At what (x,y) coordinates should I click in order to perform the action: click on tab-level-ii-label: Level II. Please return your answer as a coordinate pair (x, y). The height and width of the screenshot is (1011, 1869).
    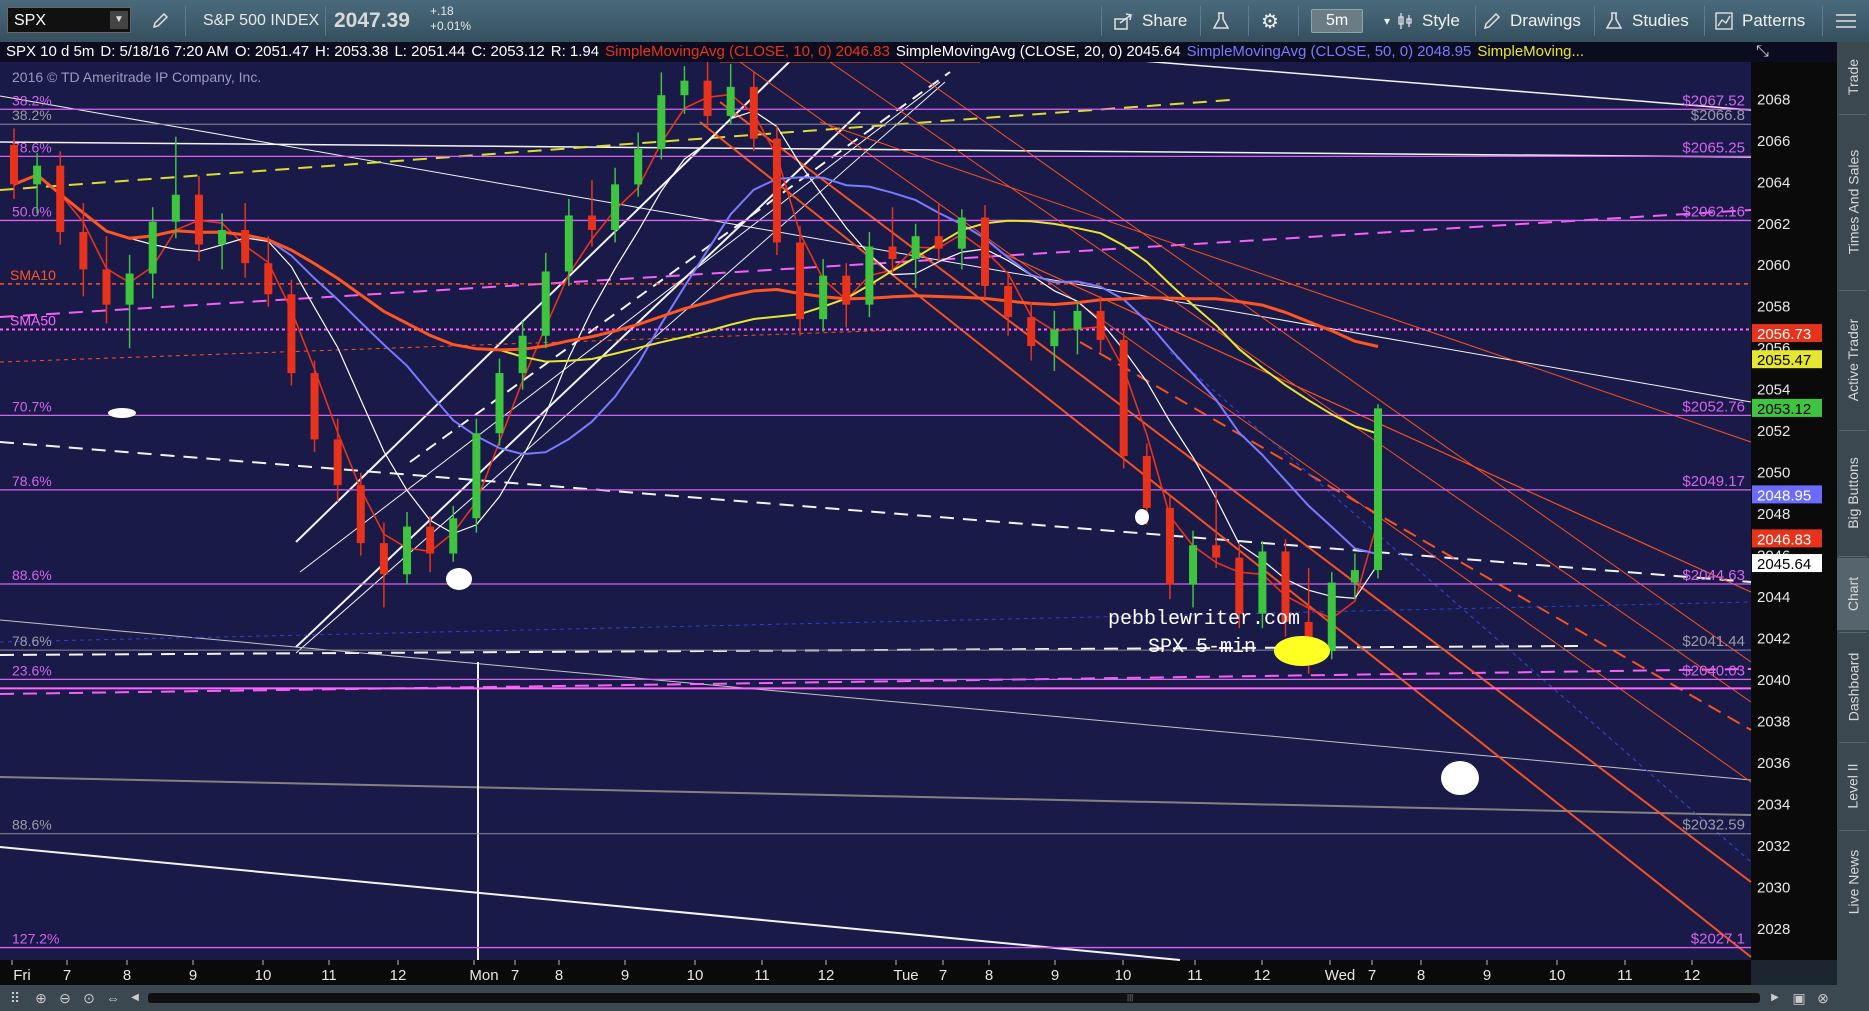
    Looking at the image, I should click on (1853, 786).